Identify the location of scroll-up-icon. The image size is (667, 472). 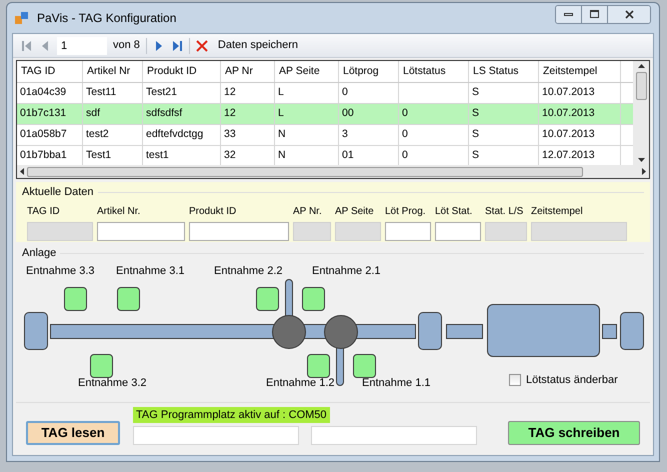
(641, 66).